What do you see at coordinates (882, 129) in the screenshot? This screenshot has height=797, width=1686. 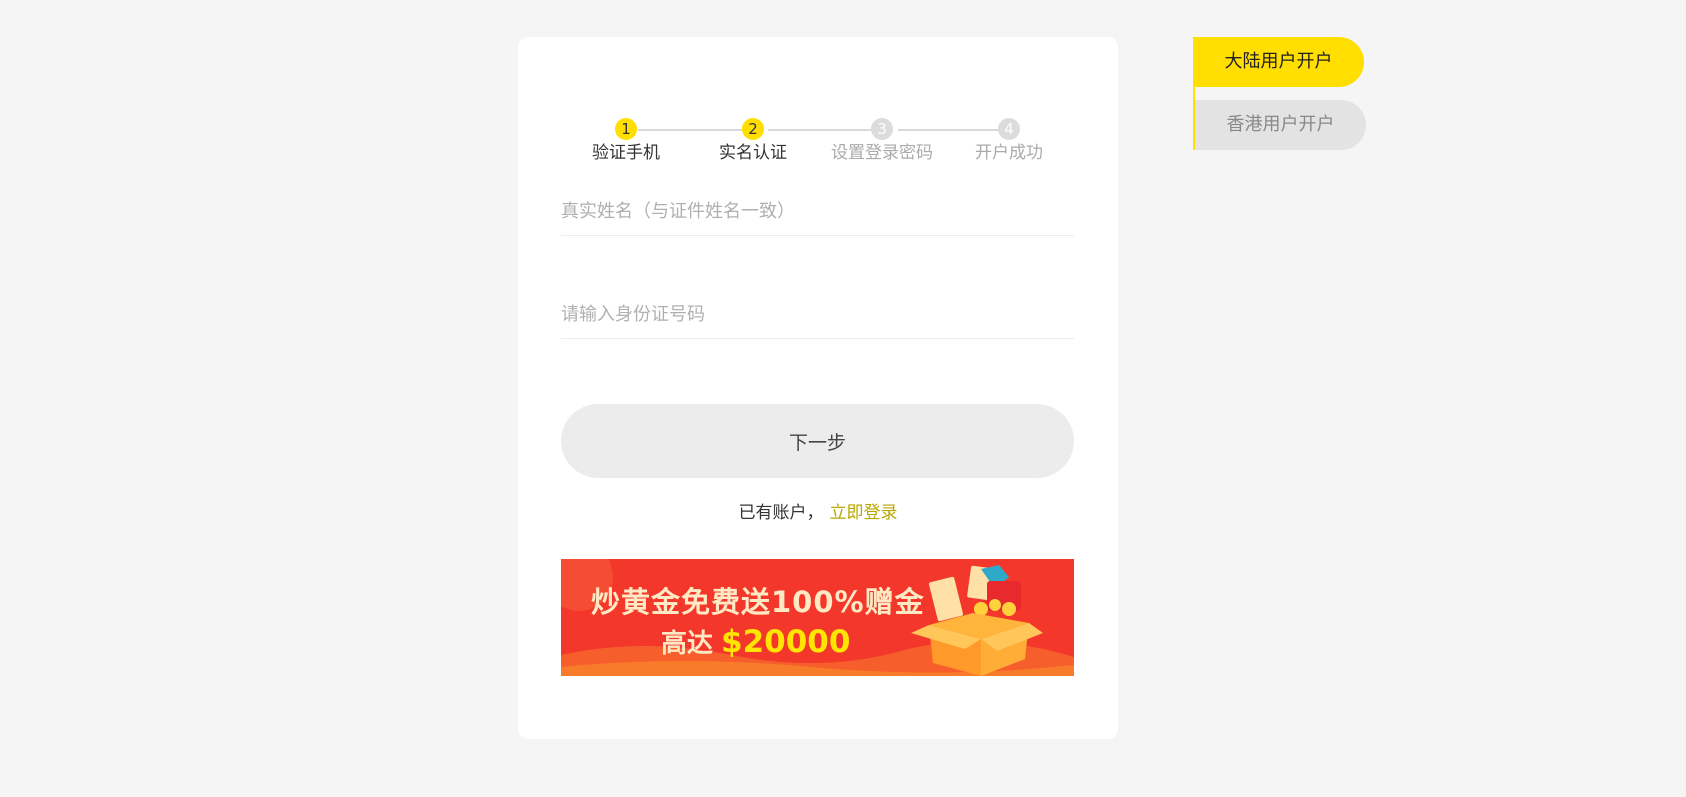 I see `step-3-number: 3` at bounding box center [882, 129].